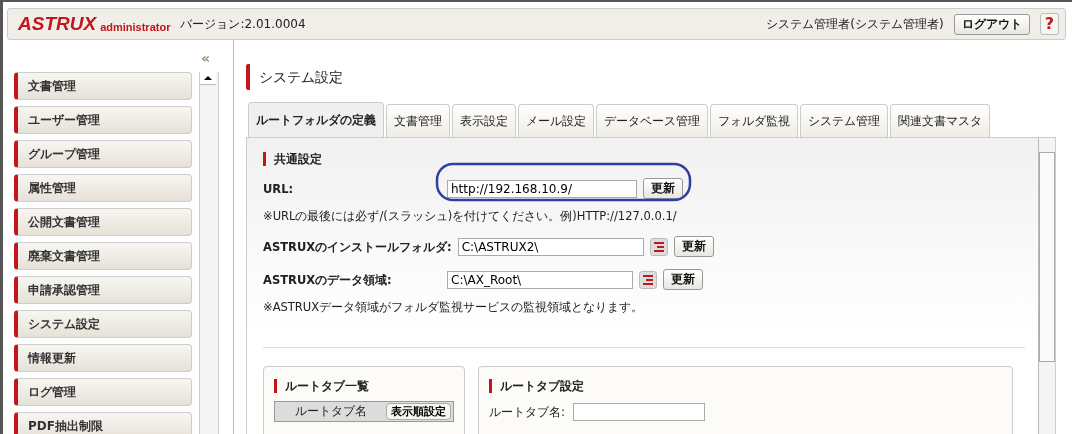 The image size is (1072, 434). Describe the element at coordinates (1049, 24) in the screenshot. I see `help-button: ?` at that location.